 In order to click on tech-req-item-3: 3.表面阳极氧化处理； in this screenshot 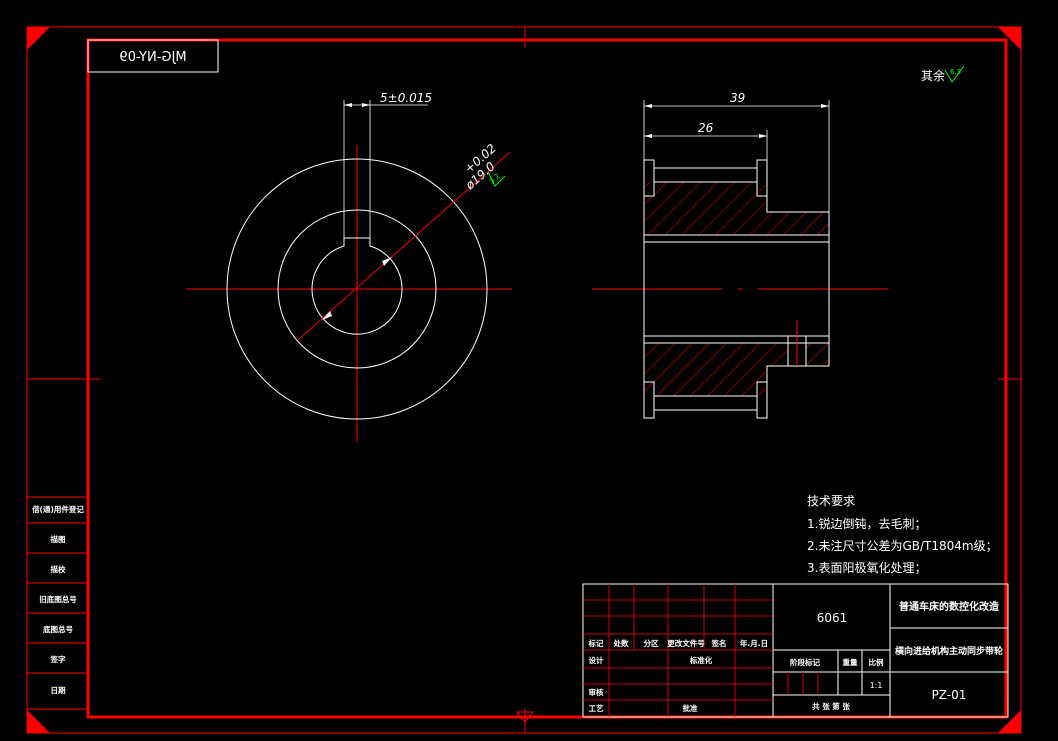, I will do `click(866, 568)`.